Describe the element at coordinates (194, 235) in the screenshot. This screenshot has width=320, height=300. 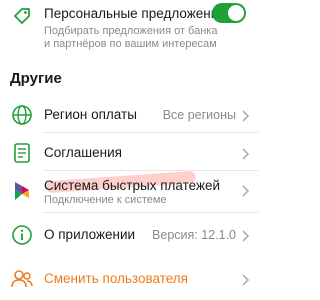
I see `app-version-value: Версия: 12.1.0` at that location.